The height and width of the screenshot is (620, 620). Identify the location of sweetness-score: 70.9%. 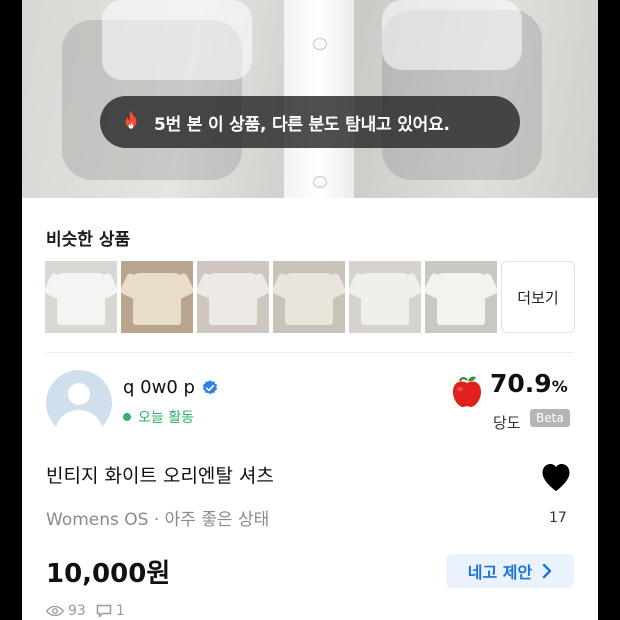
(529, 383).